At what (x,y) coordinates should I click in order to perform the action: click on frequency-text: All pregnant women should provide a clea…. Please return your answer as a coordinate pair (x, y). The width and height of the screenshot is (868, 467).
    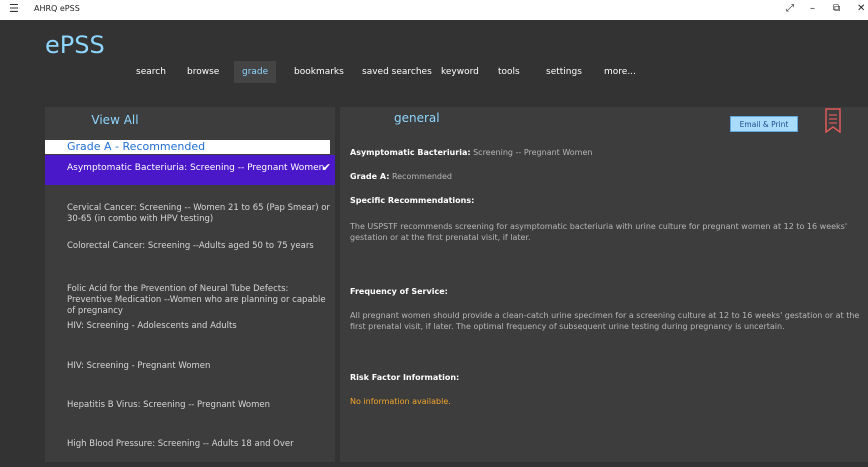
    Looking at the image, I should click on (605, 321).